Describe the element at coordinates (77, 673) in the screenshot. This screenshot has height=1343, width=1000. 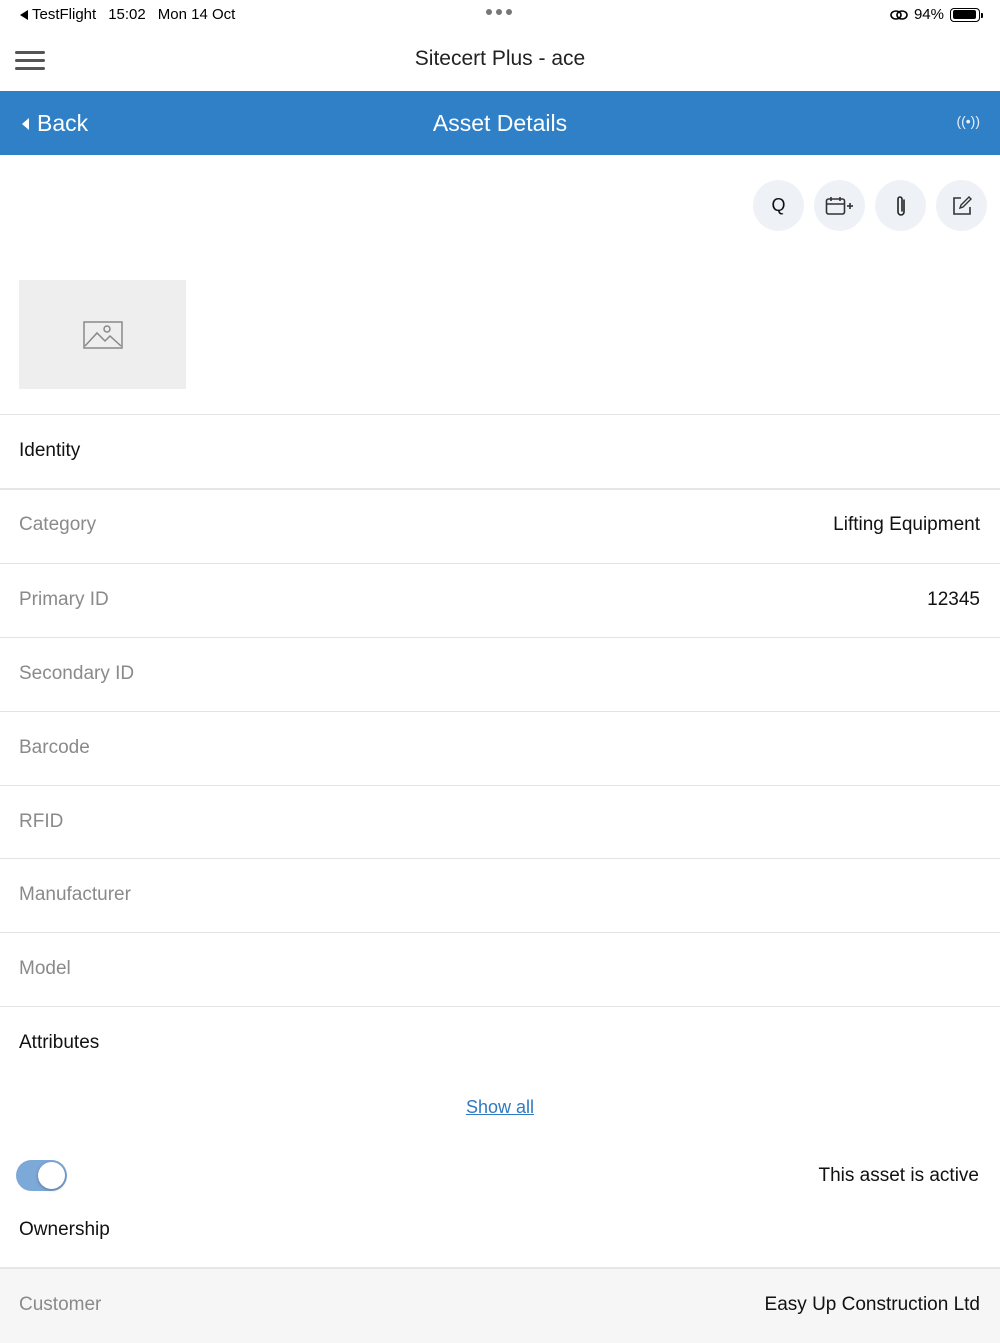
I see `field-label: Secondary ID` at that location.